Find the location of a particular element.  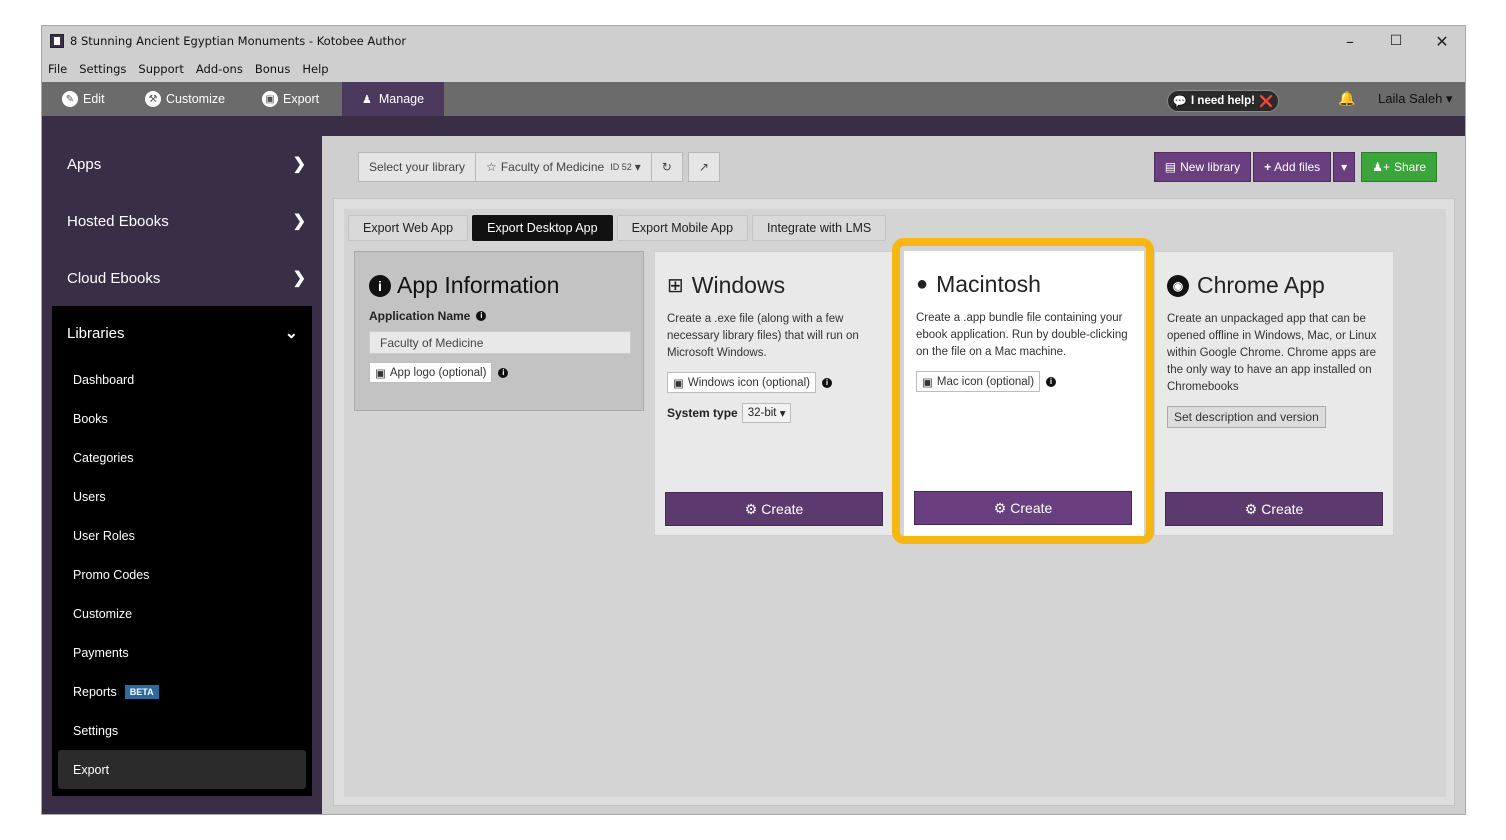

sidebar-item-customize: Customize is located at coordinates (182, 613).